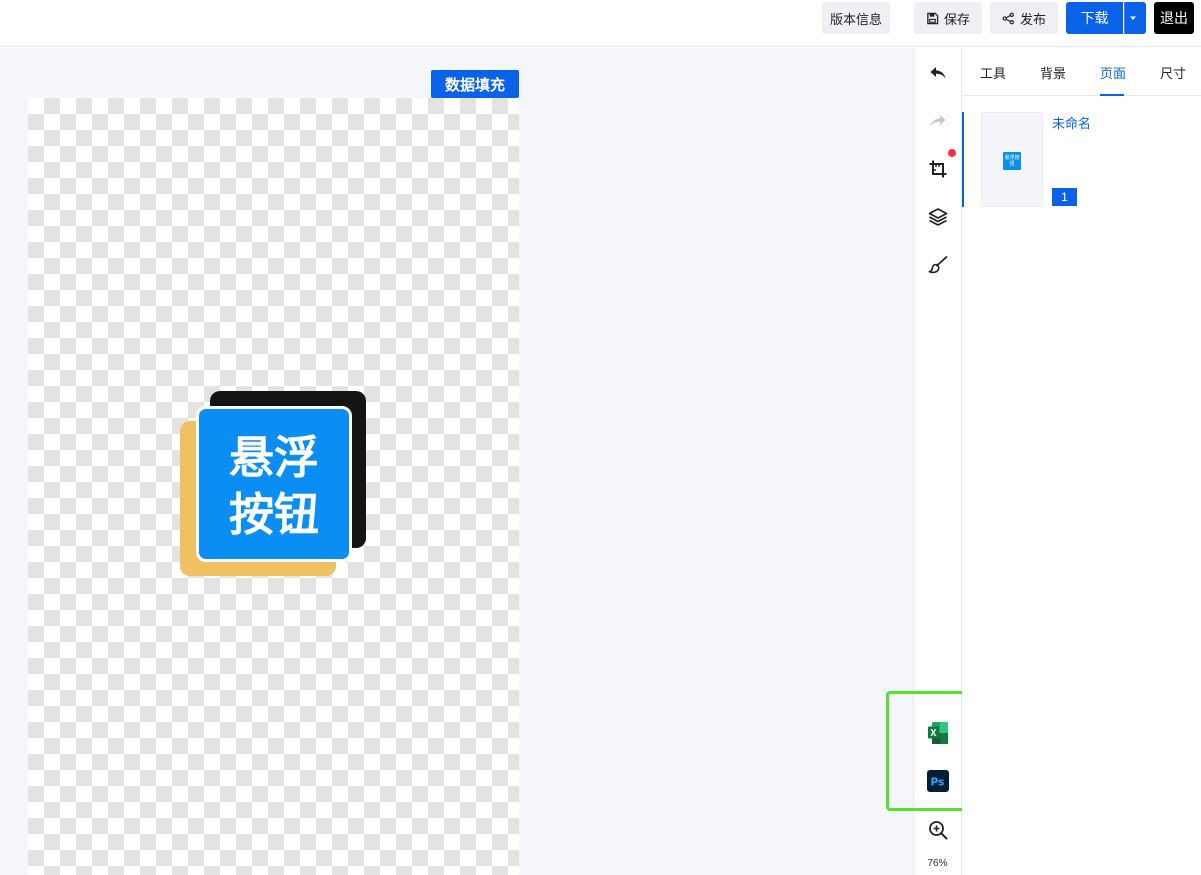  I want to click on card-text-line-1: 悬浮, so click(273, 457).